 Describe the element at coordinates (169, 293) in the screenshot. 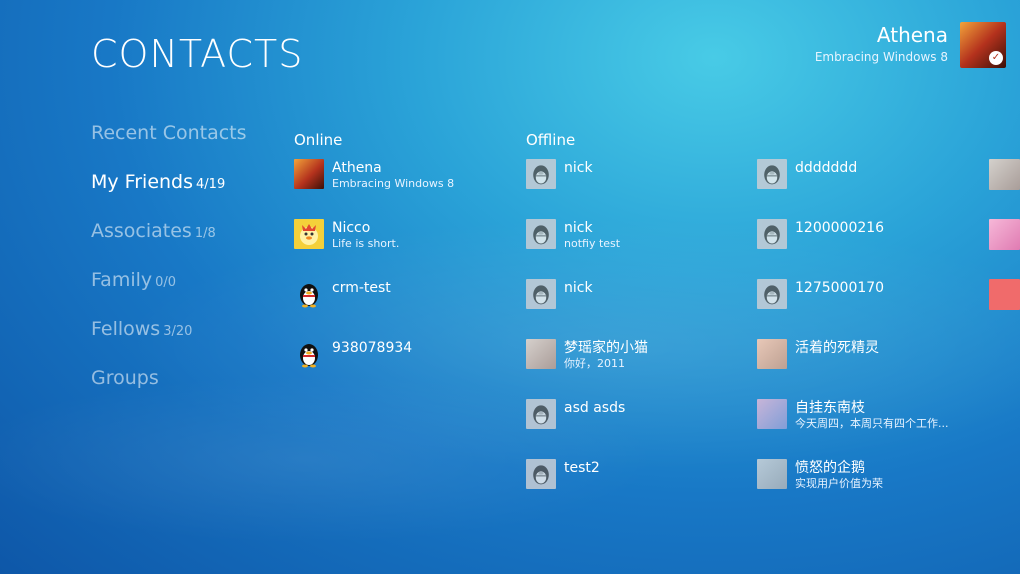

I see `nav-family: Family 0/0` at that location.